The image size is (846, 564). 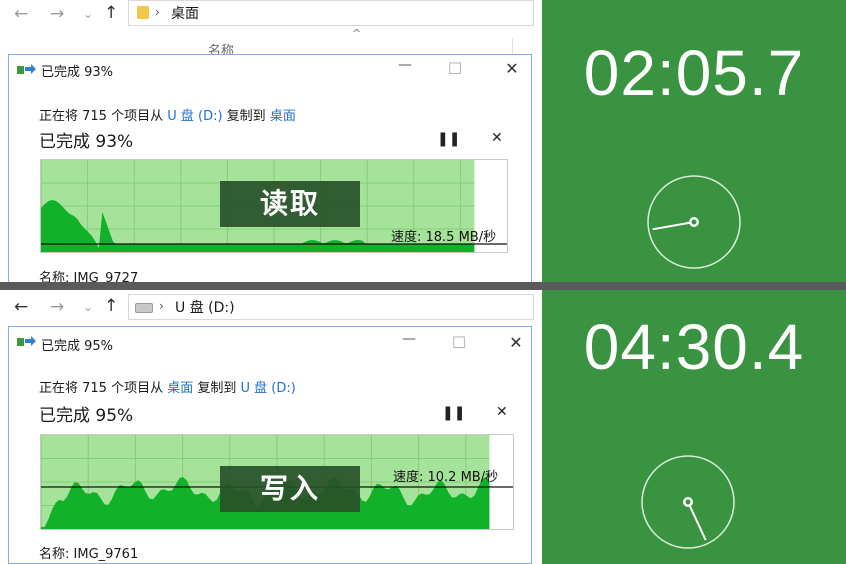 I want to click on speed-readout: 速度: 18.5 MB/秒, so click(x=444, y=237).